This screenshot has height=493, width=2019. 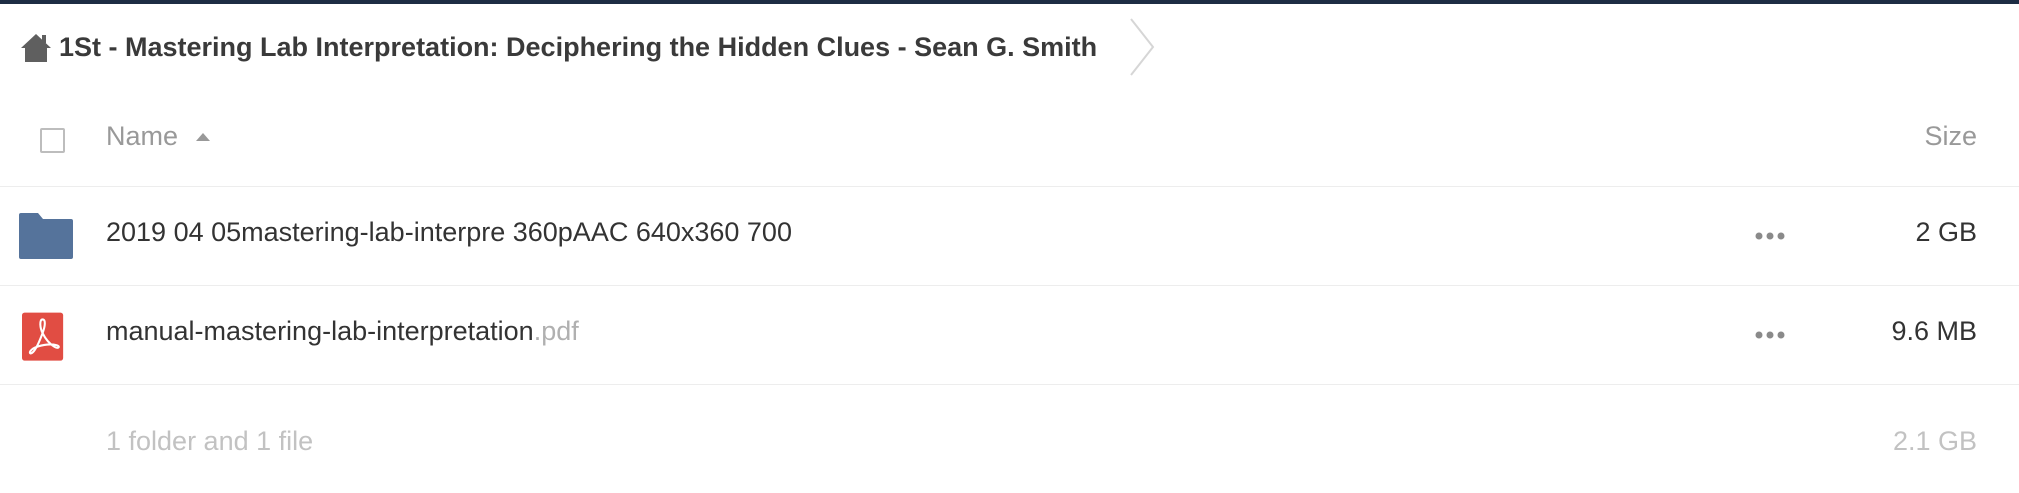 I want to click on home-icon, so click(x=36, y=47).